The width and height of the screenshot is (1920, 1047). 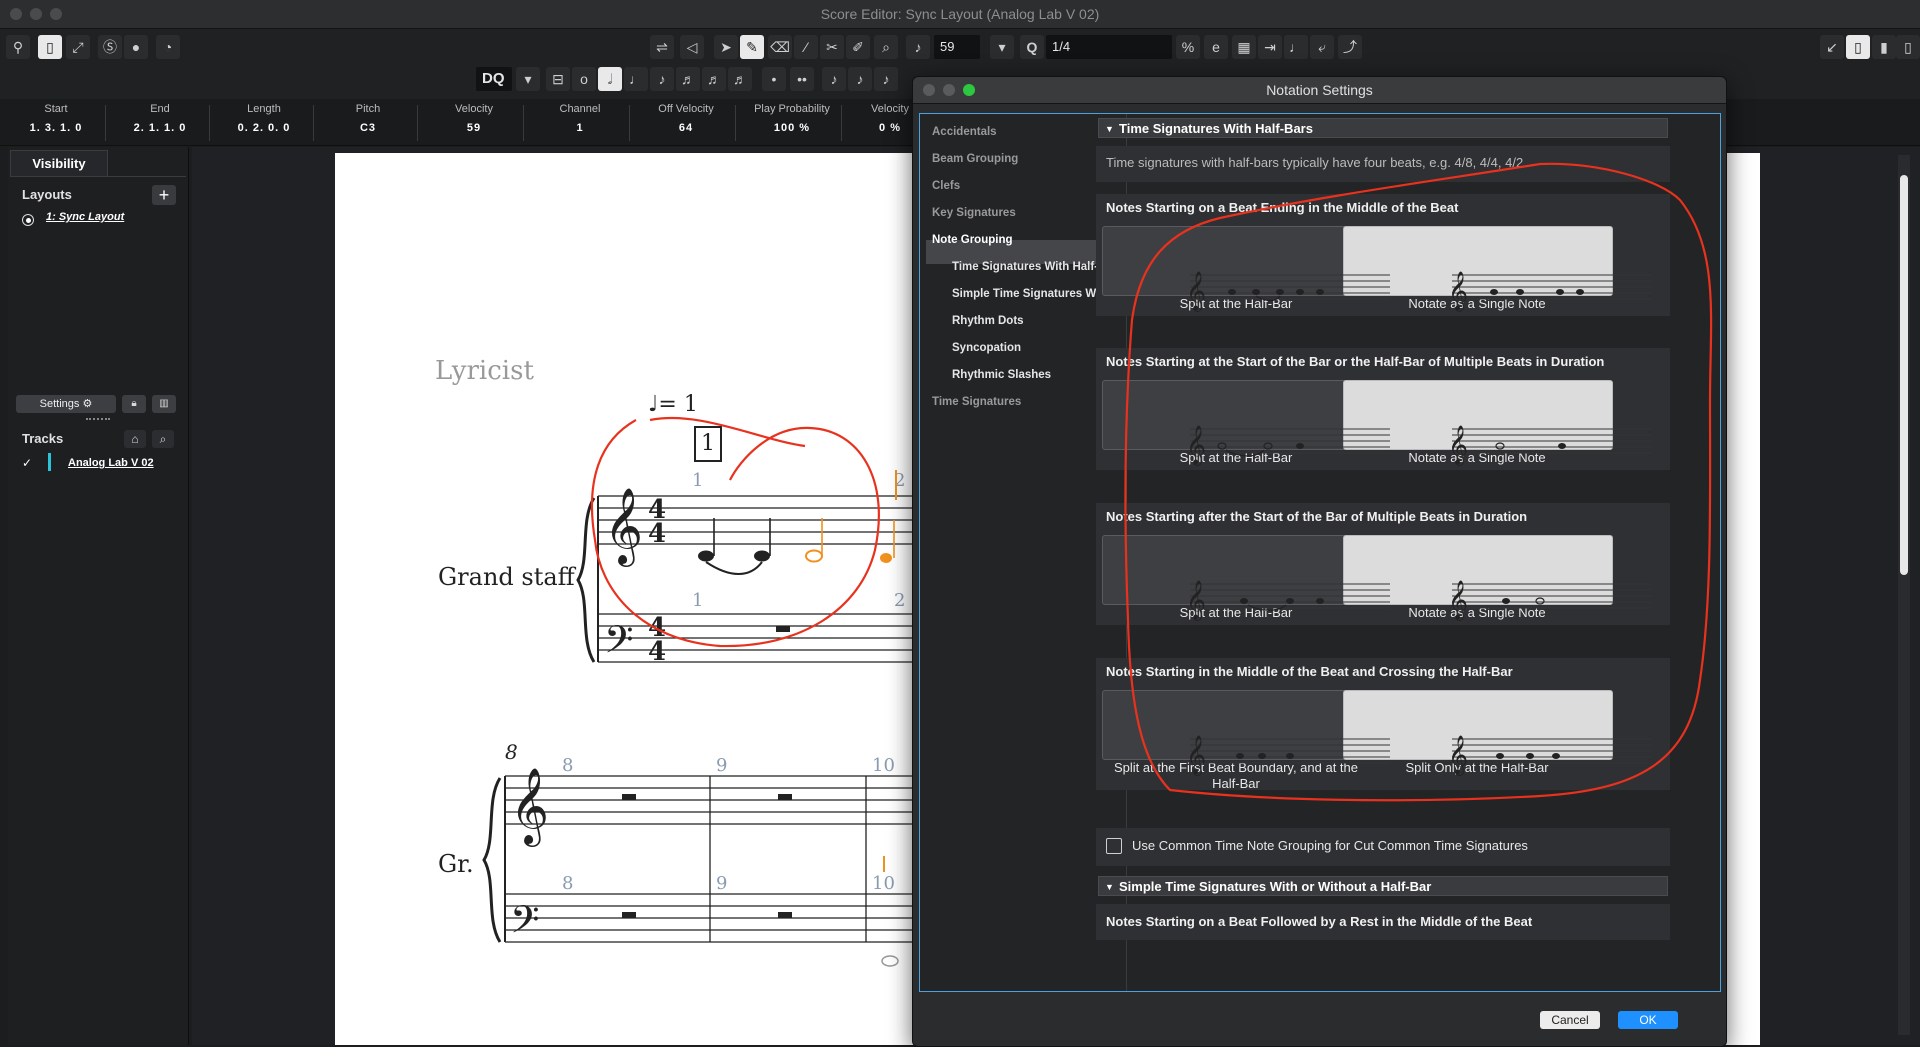 What do you see at coordinates (1477, 767) in the screenshot?
I see `option-label: Split Only at the Half-Bar` at bounding box center [1477, 767].